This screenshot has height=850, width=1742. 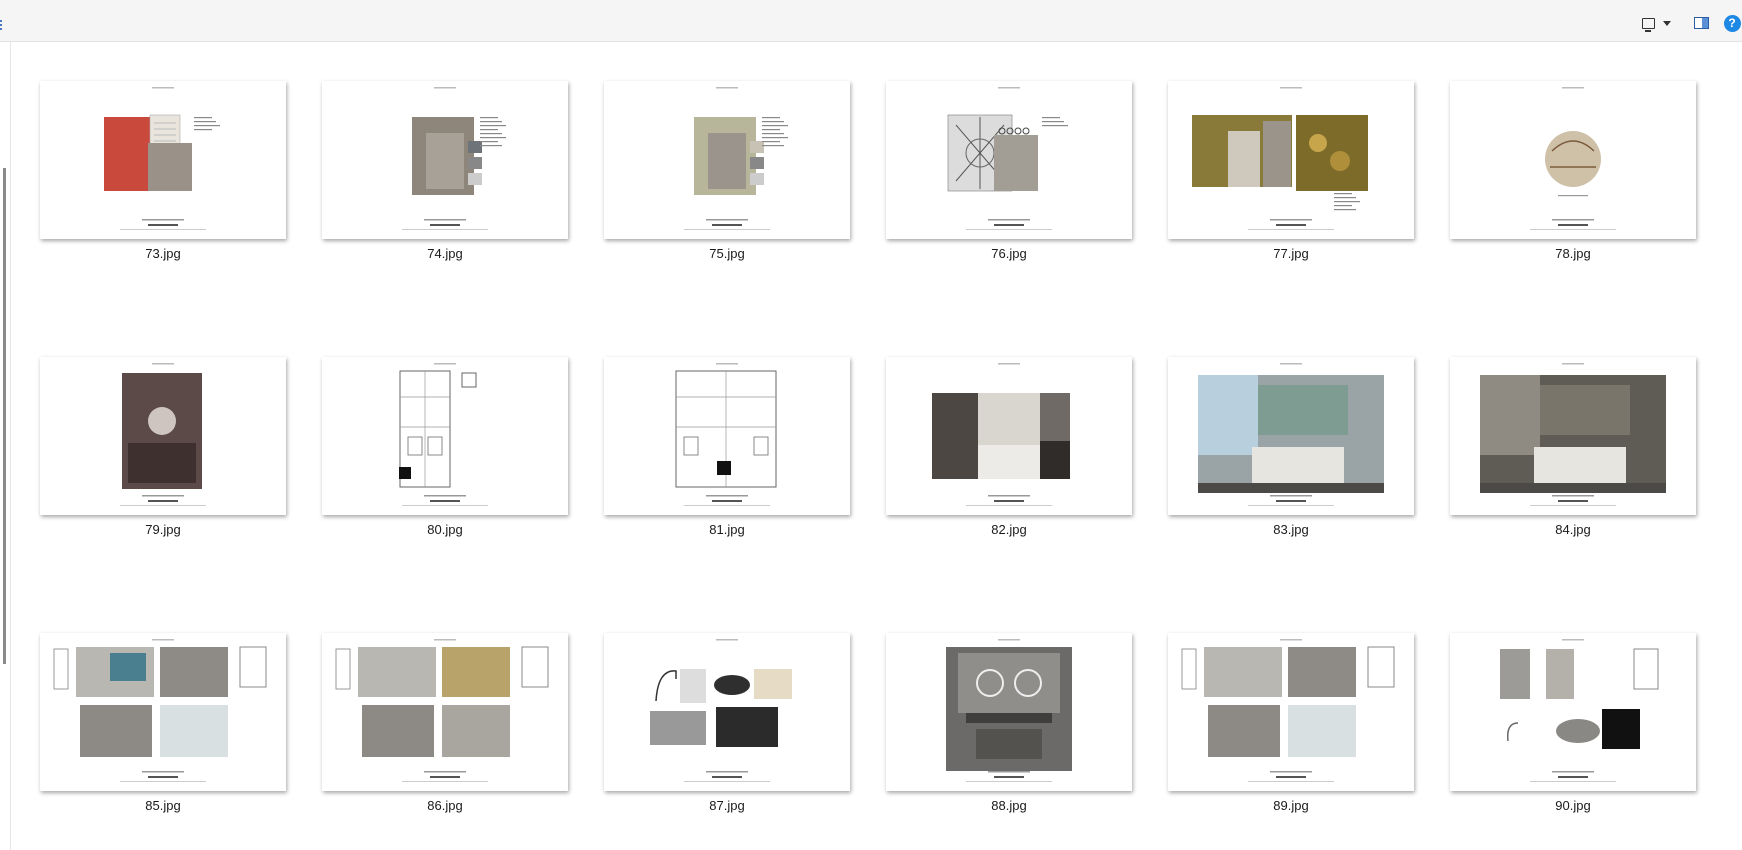 I want to click on file-item: 86.jpg, so click(x=445, y=703).